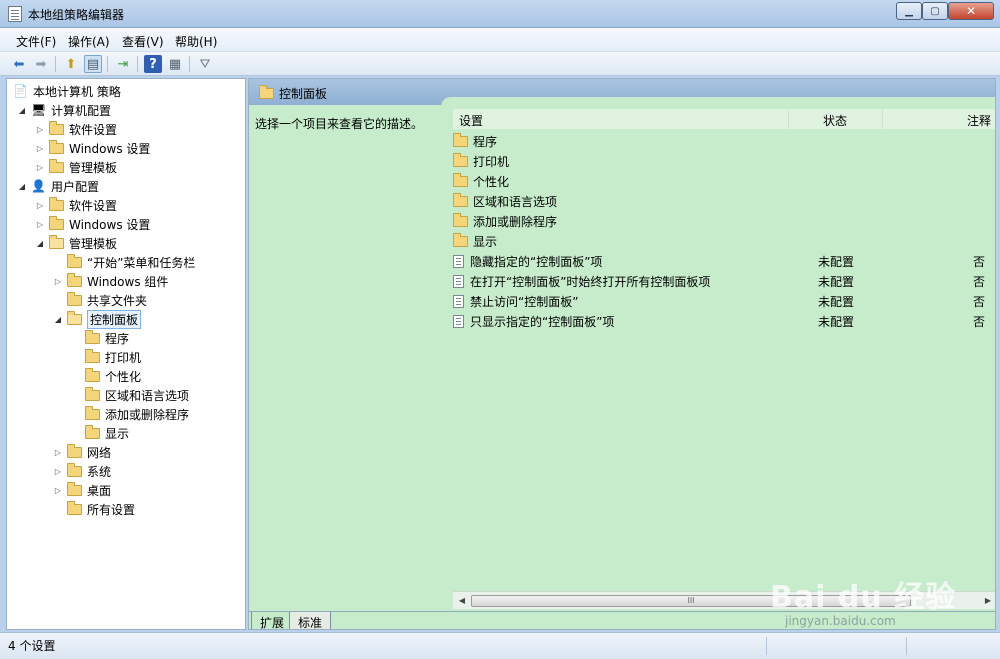  Describe the element at coordinates (500, 40) in the screenshot. I see `menu-bar: 文件(F) 操作(A) 查看(V) 帮助(H)` at that location.